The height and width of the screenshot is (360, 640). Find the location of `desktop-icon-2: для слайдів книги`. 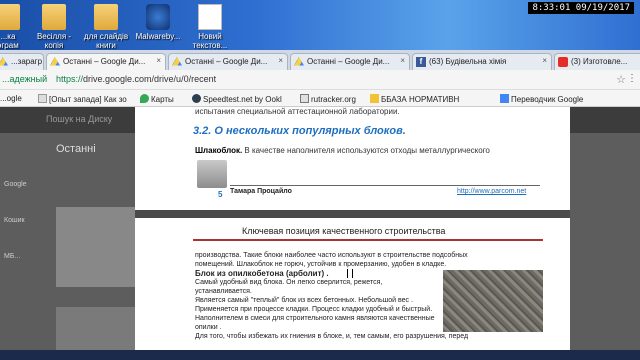

desktop-icon-2: для слайдів книги is located at coordinates (106, 27).